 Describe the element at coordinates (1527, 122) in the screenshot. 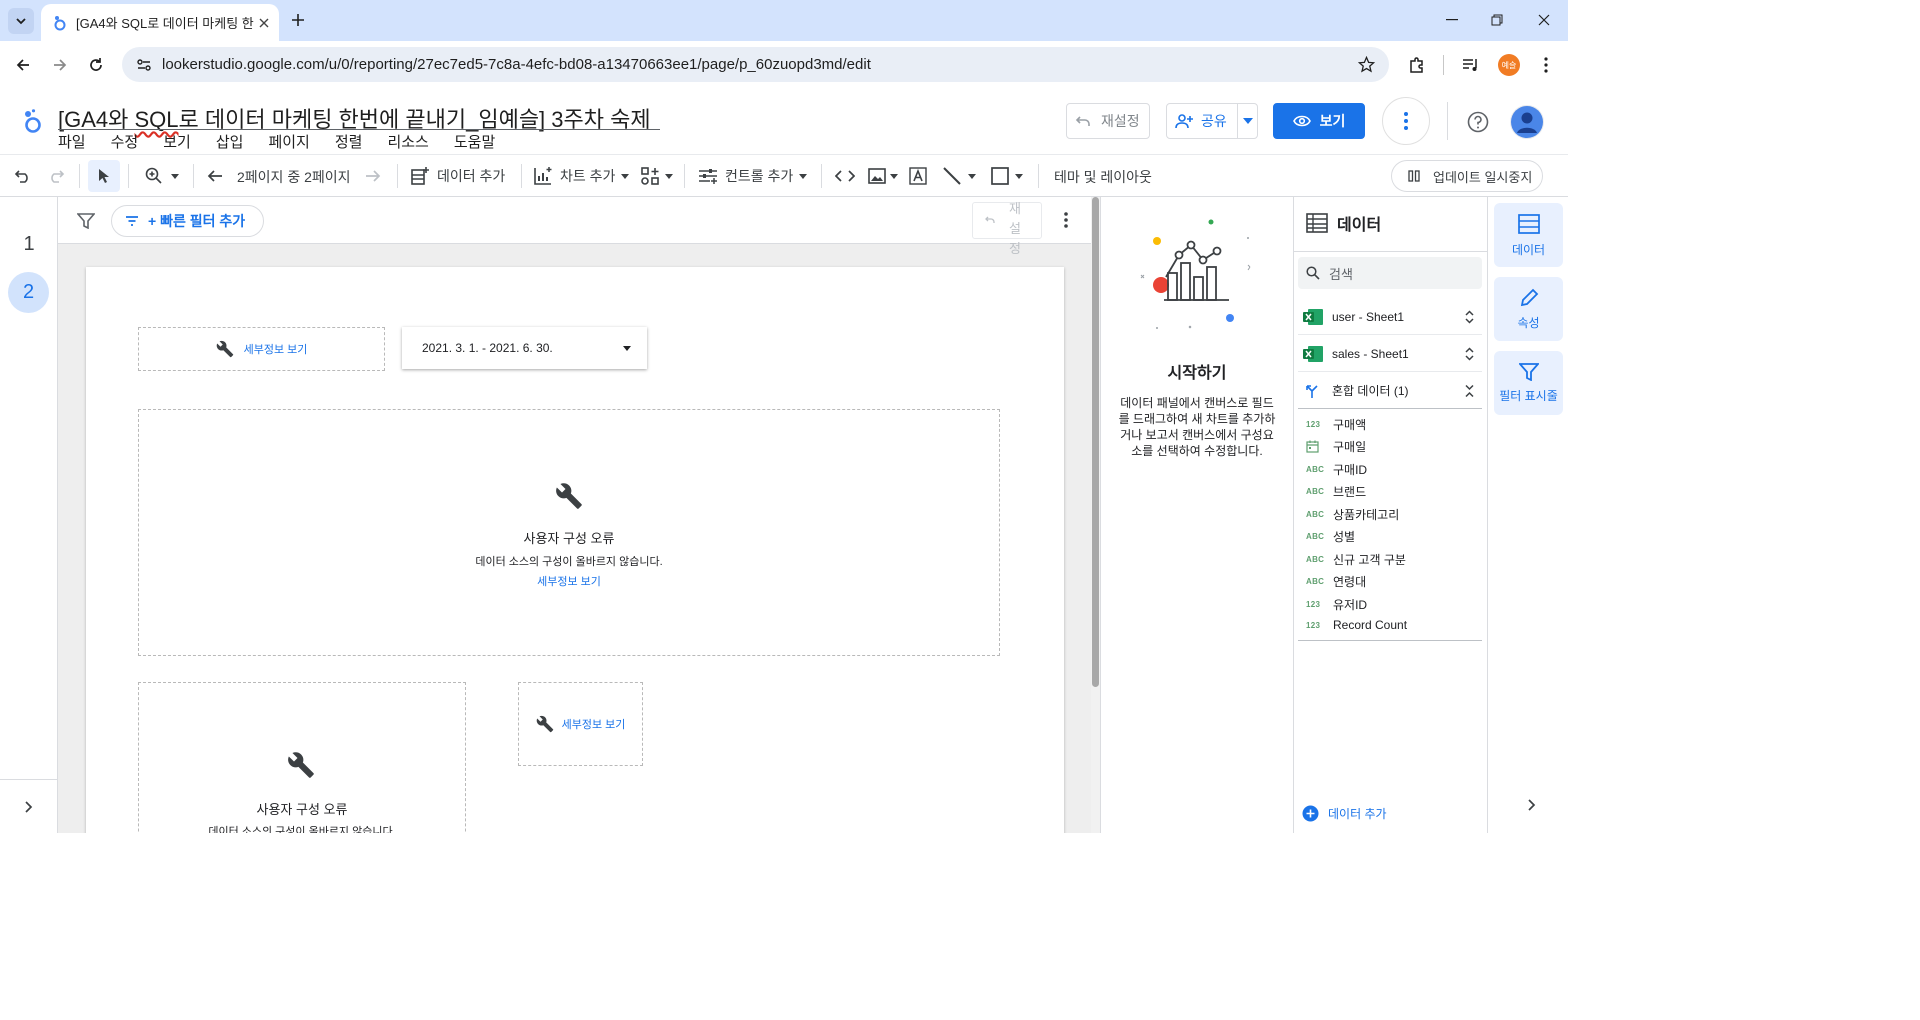

I see `account-avatar` at that location.